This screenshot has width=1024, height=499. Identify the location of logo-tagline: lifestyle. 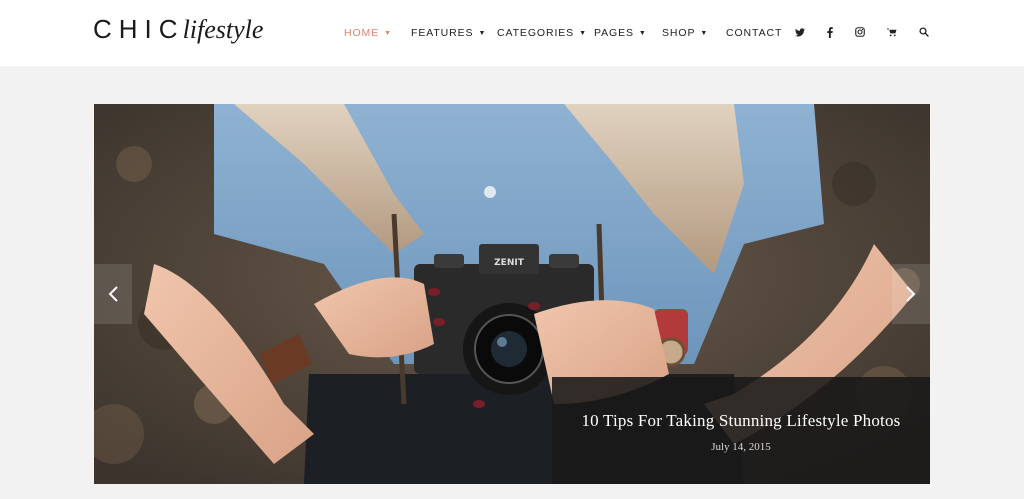
(223, 29).